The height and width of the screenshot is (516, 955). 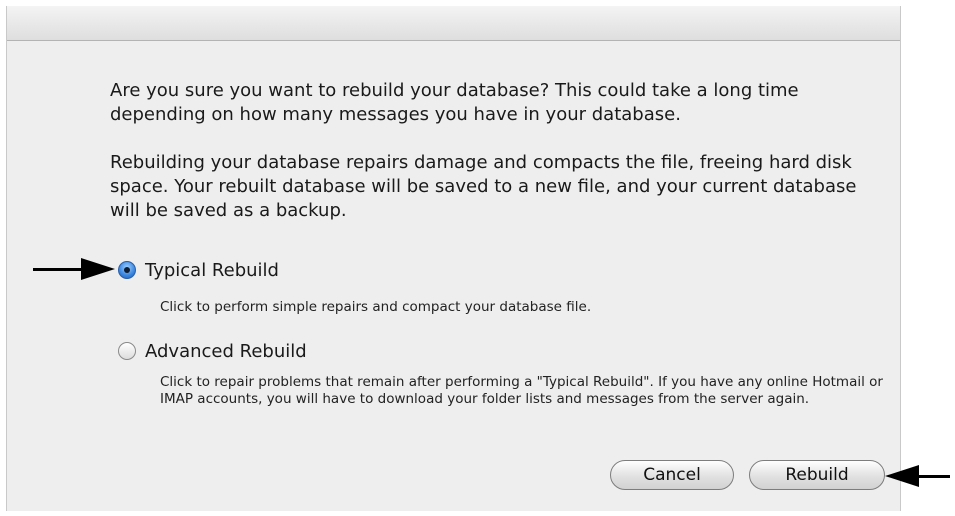 I want to click on typical-rebuild-option: Typical Rebuild, so click(x=198, y=270).